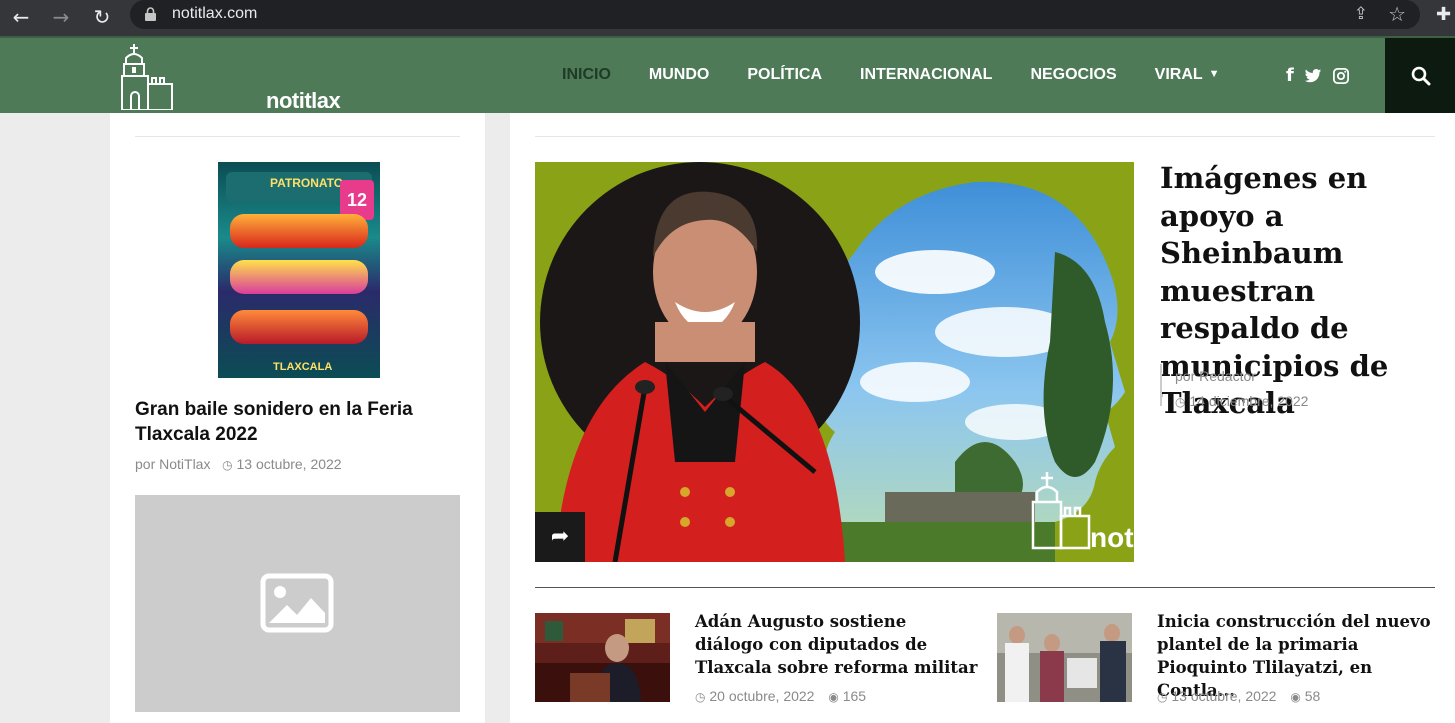  What do you see at coordinates (215, 13) in the screenshot?
I see `url-text: notitlax.com` at bounding box center [215, 13].